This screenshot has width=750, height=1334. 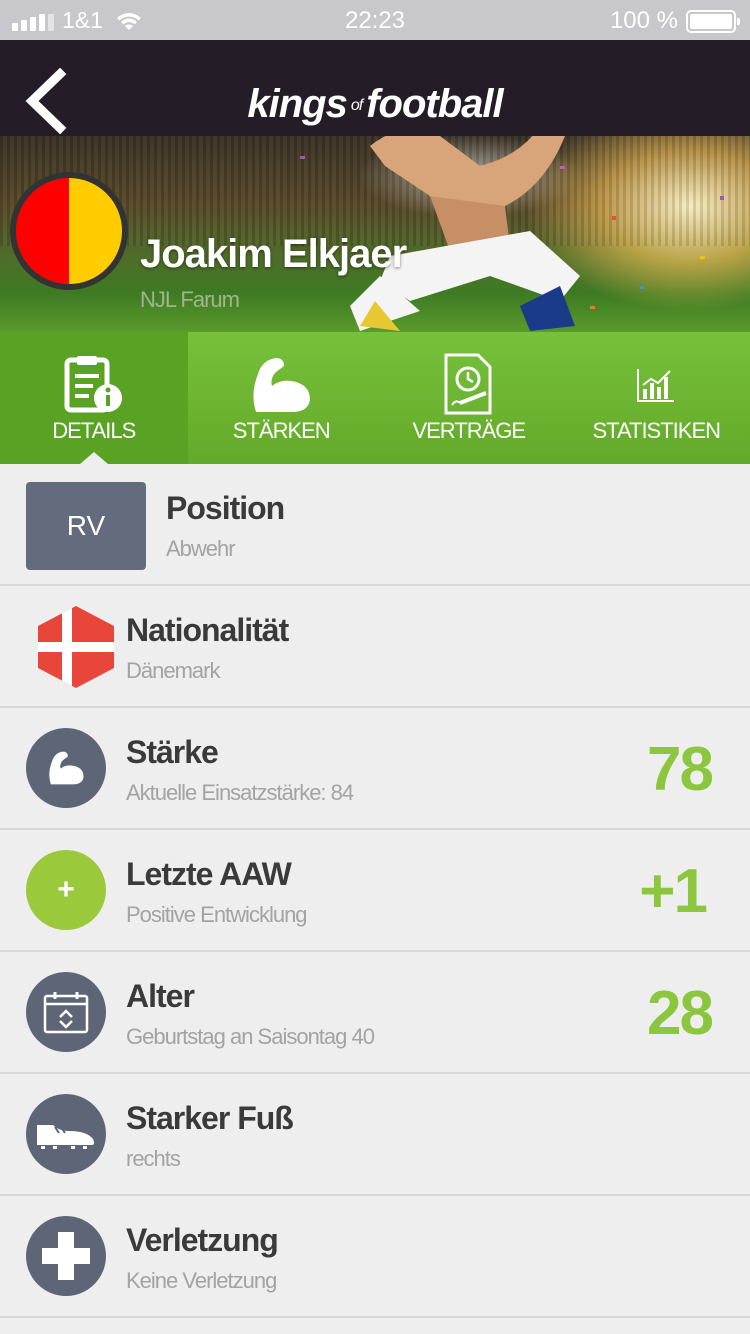 I want to click on document-info-icon, so click(x=94, y=385).